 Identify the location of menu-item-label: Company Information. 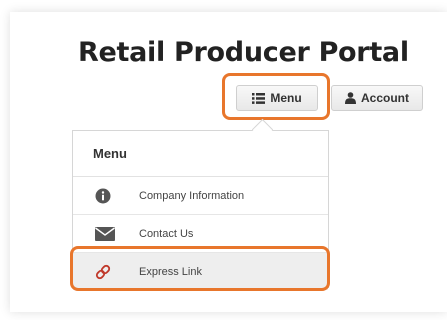
(192, 195).